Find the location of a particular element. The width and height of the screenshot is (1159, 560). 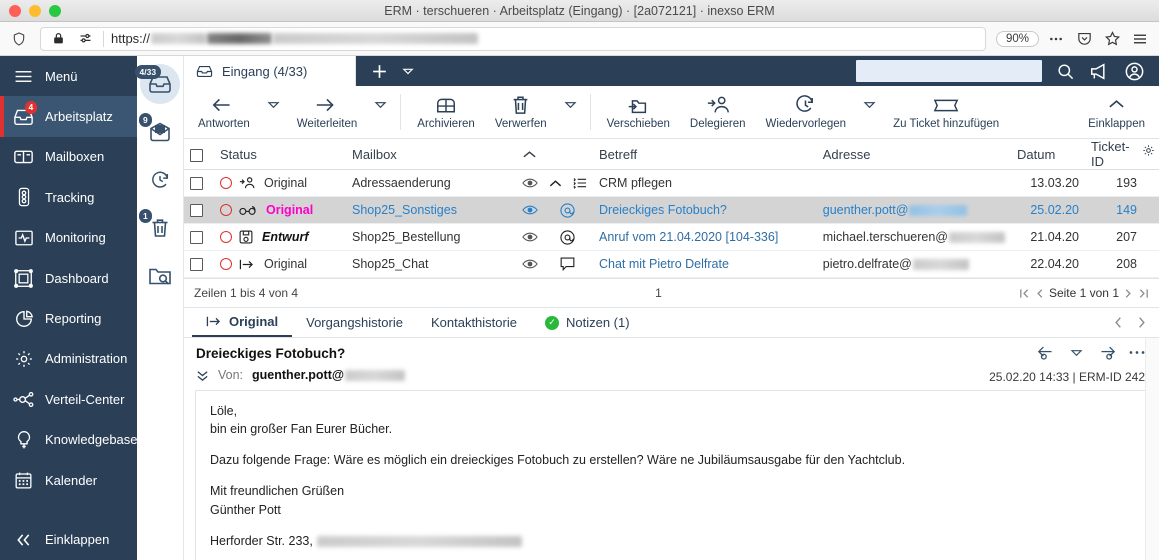

column-header-datum: Datum is located at coordinates (1048, 154).